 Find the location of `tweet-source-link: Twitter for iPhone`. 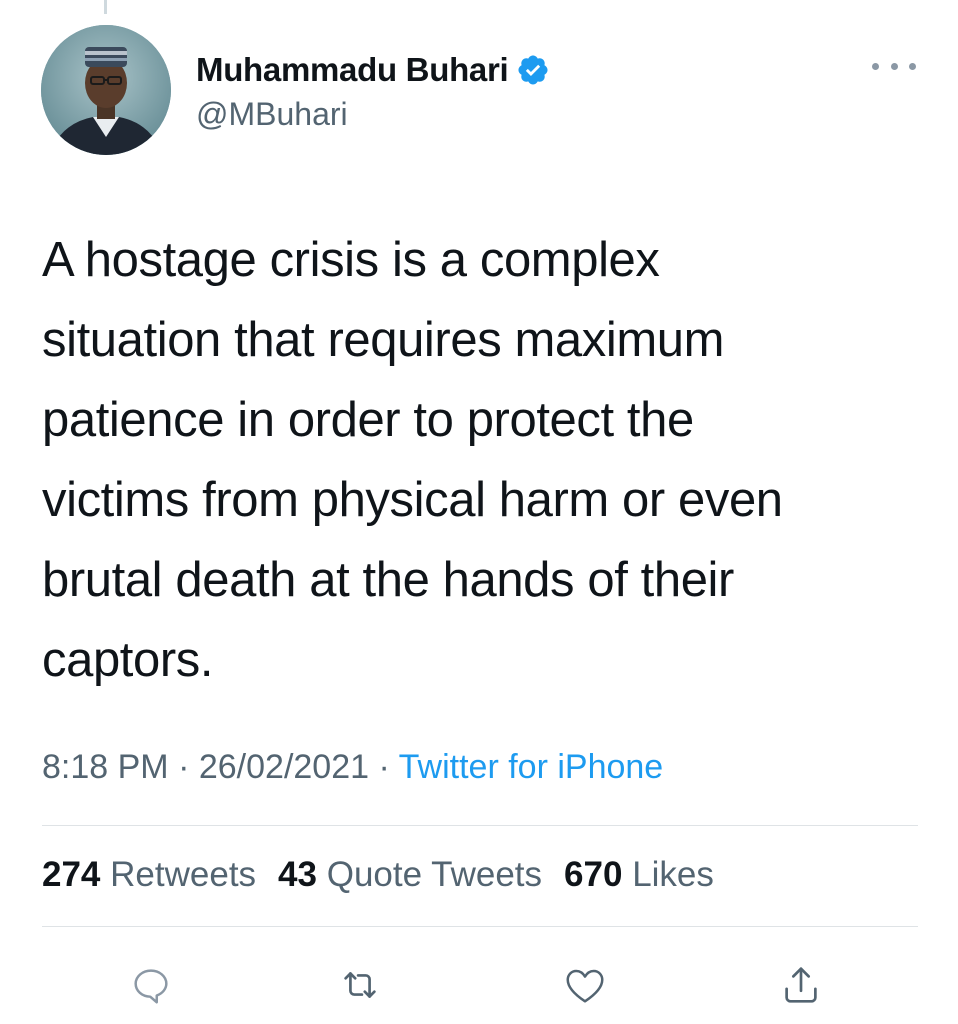

tweet-source-link: Twitter for iPhone is located at coordinates (531, 767).